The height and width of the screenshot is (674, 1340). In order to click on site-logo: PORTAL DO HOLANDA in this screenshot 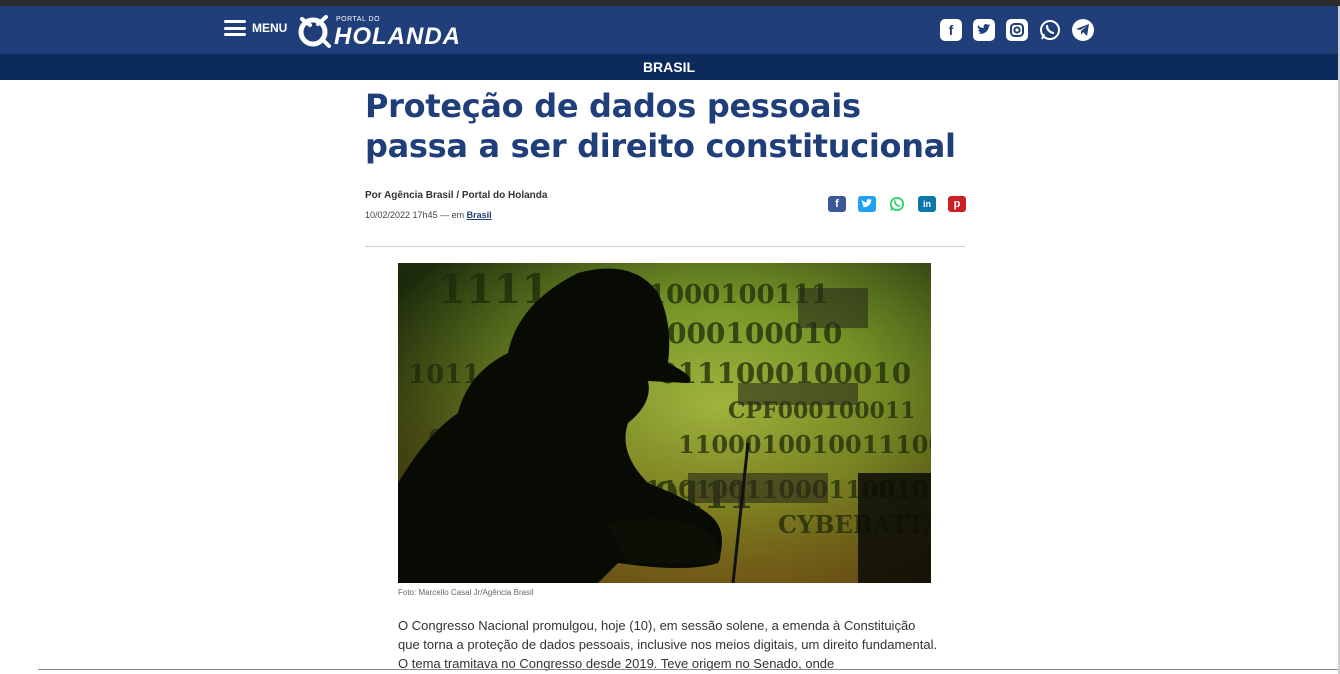, I will do `click(378, 31)`.